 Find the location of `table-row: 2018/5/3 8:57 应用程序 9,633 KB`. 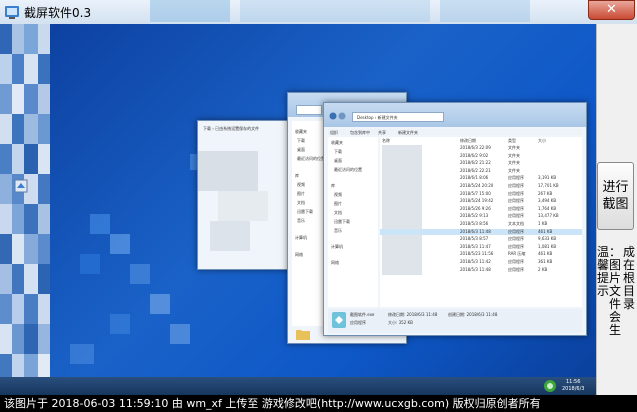

table-row: 2018/5/3 8:57 应用程序 9,633 KB is located at coordinates (481, 239).